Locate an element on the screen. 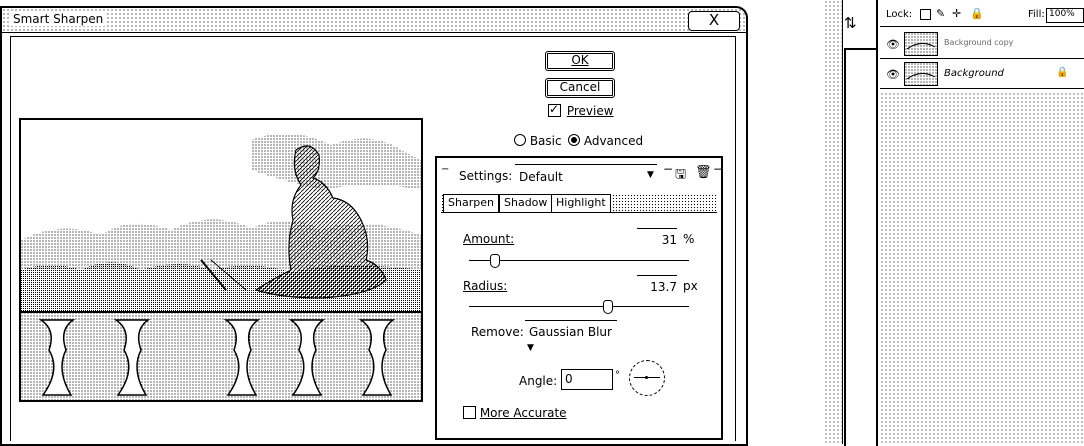 This screenshot has height=446, width=1084. tab-sharpen: Sharpen is located at coordinates (471, 203).